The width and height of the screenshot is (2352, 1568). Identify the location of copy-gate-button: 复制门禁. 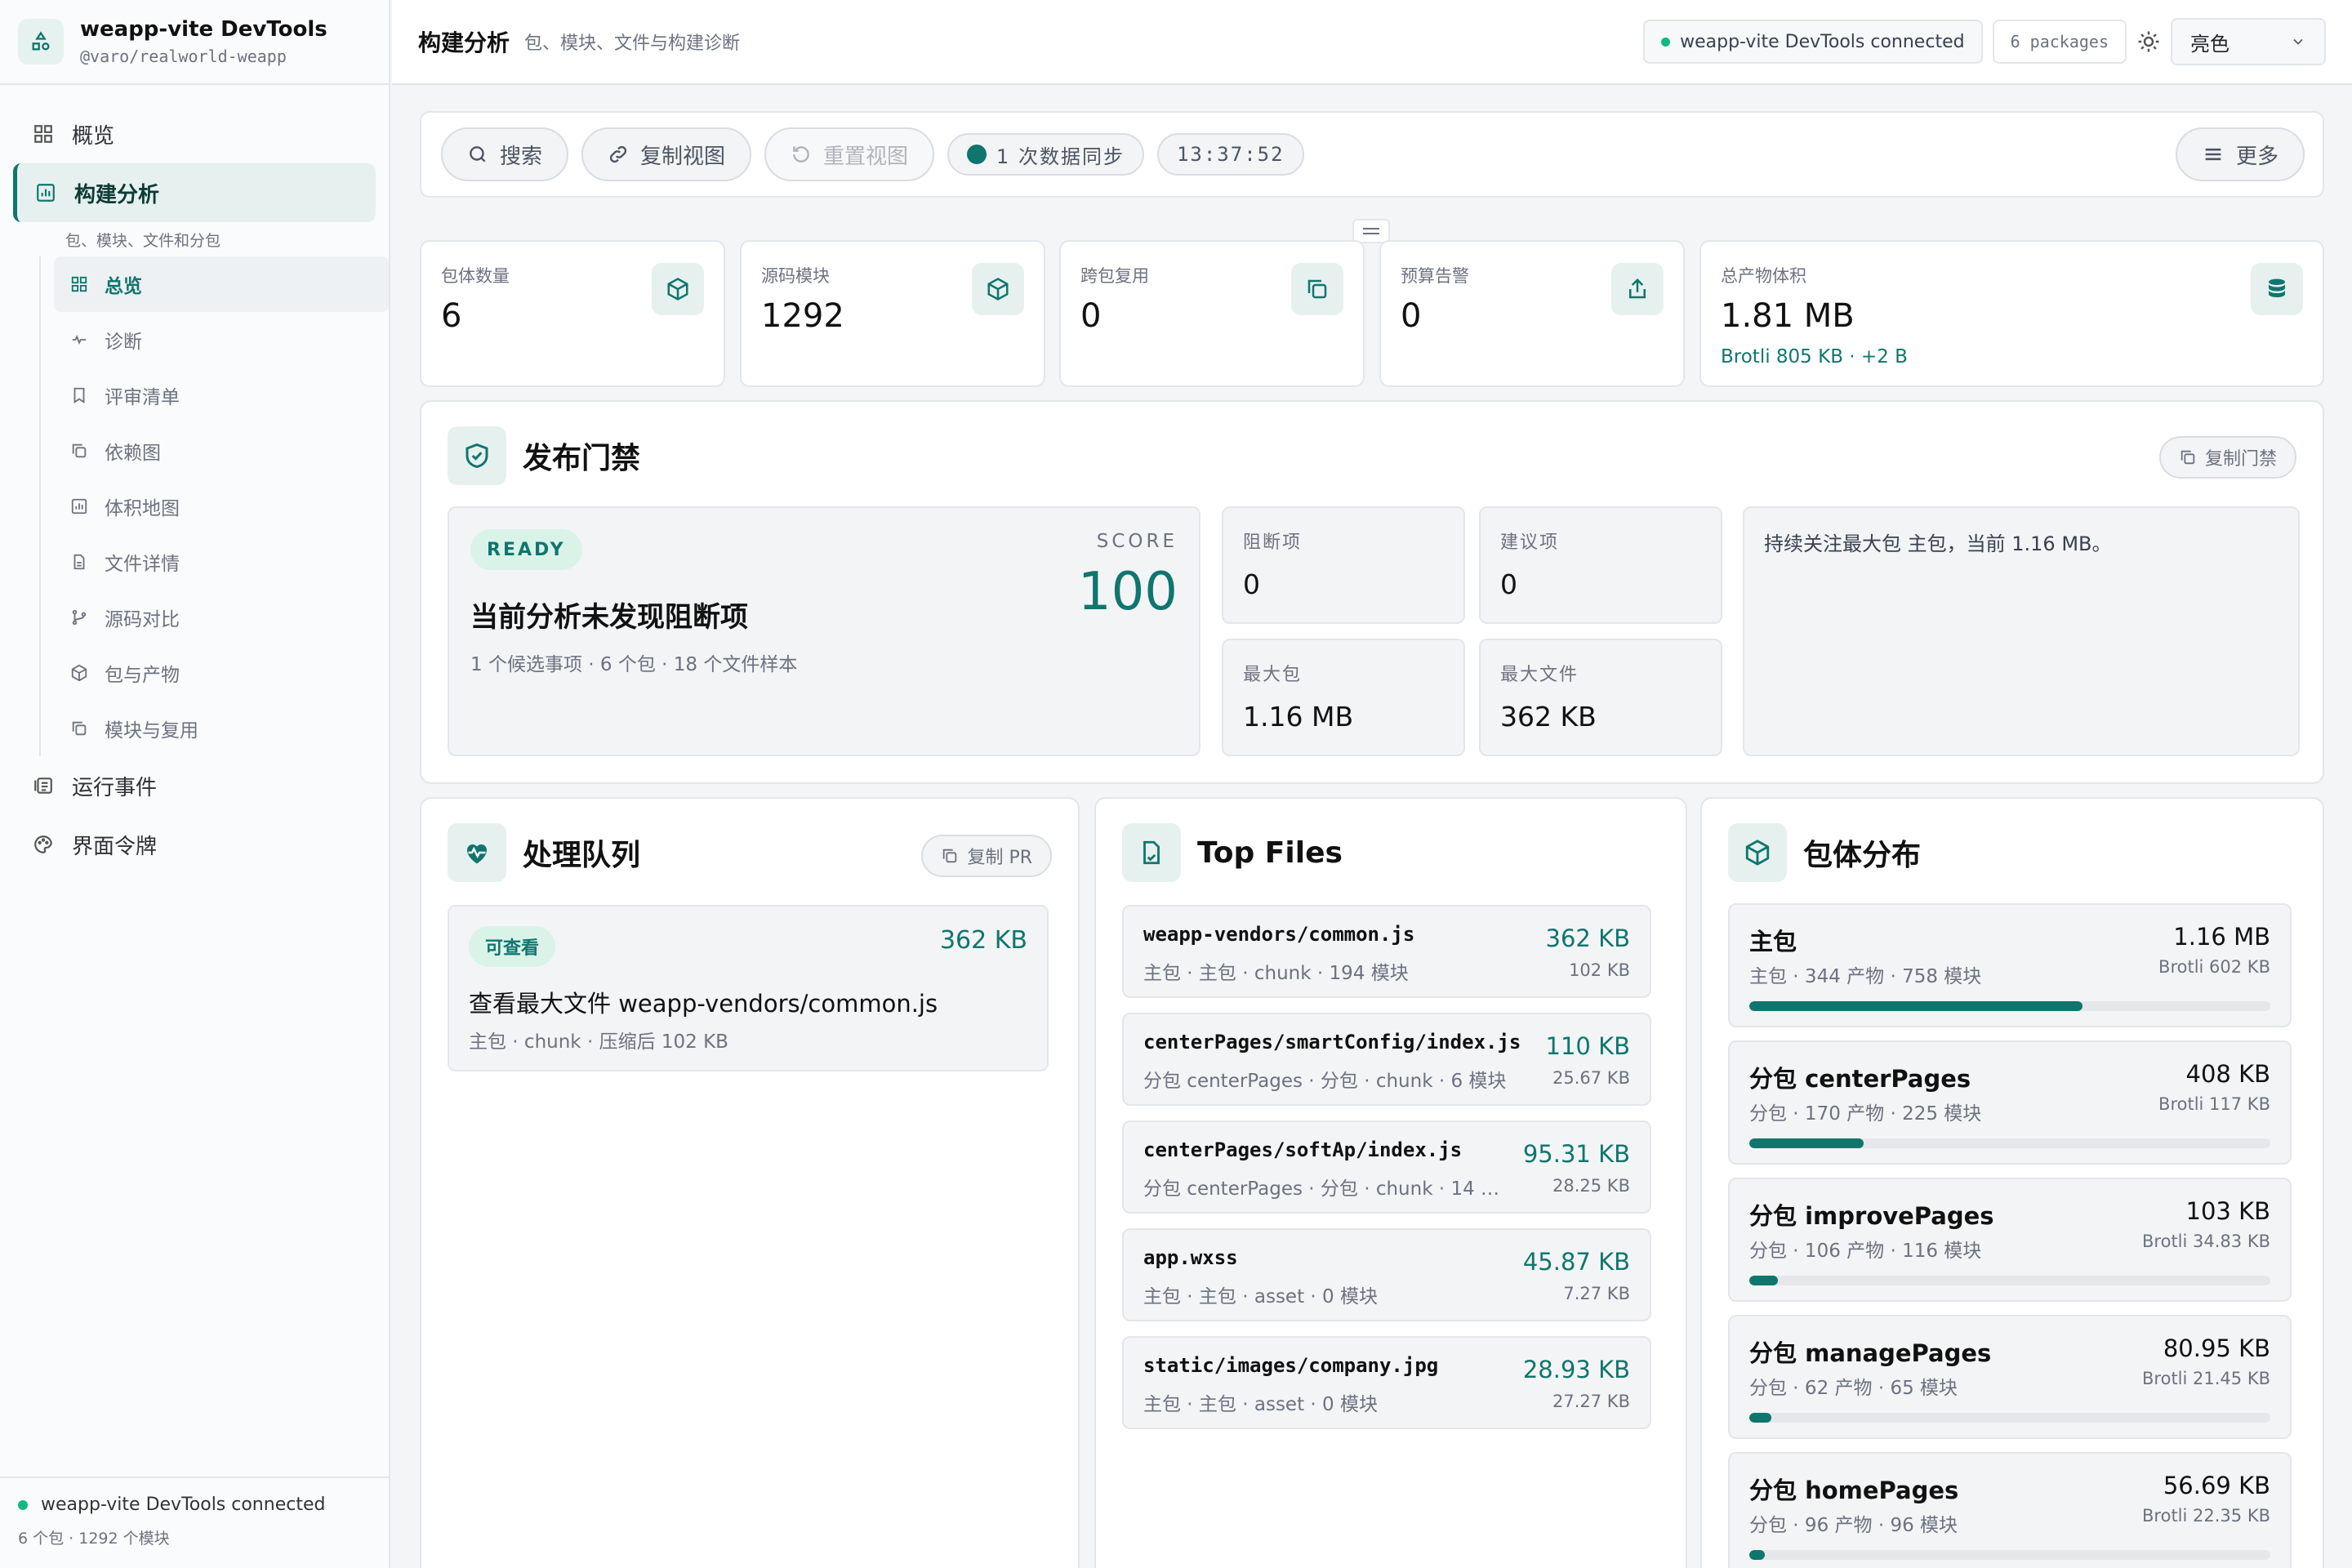
(2227, 458).